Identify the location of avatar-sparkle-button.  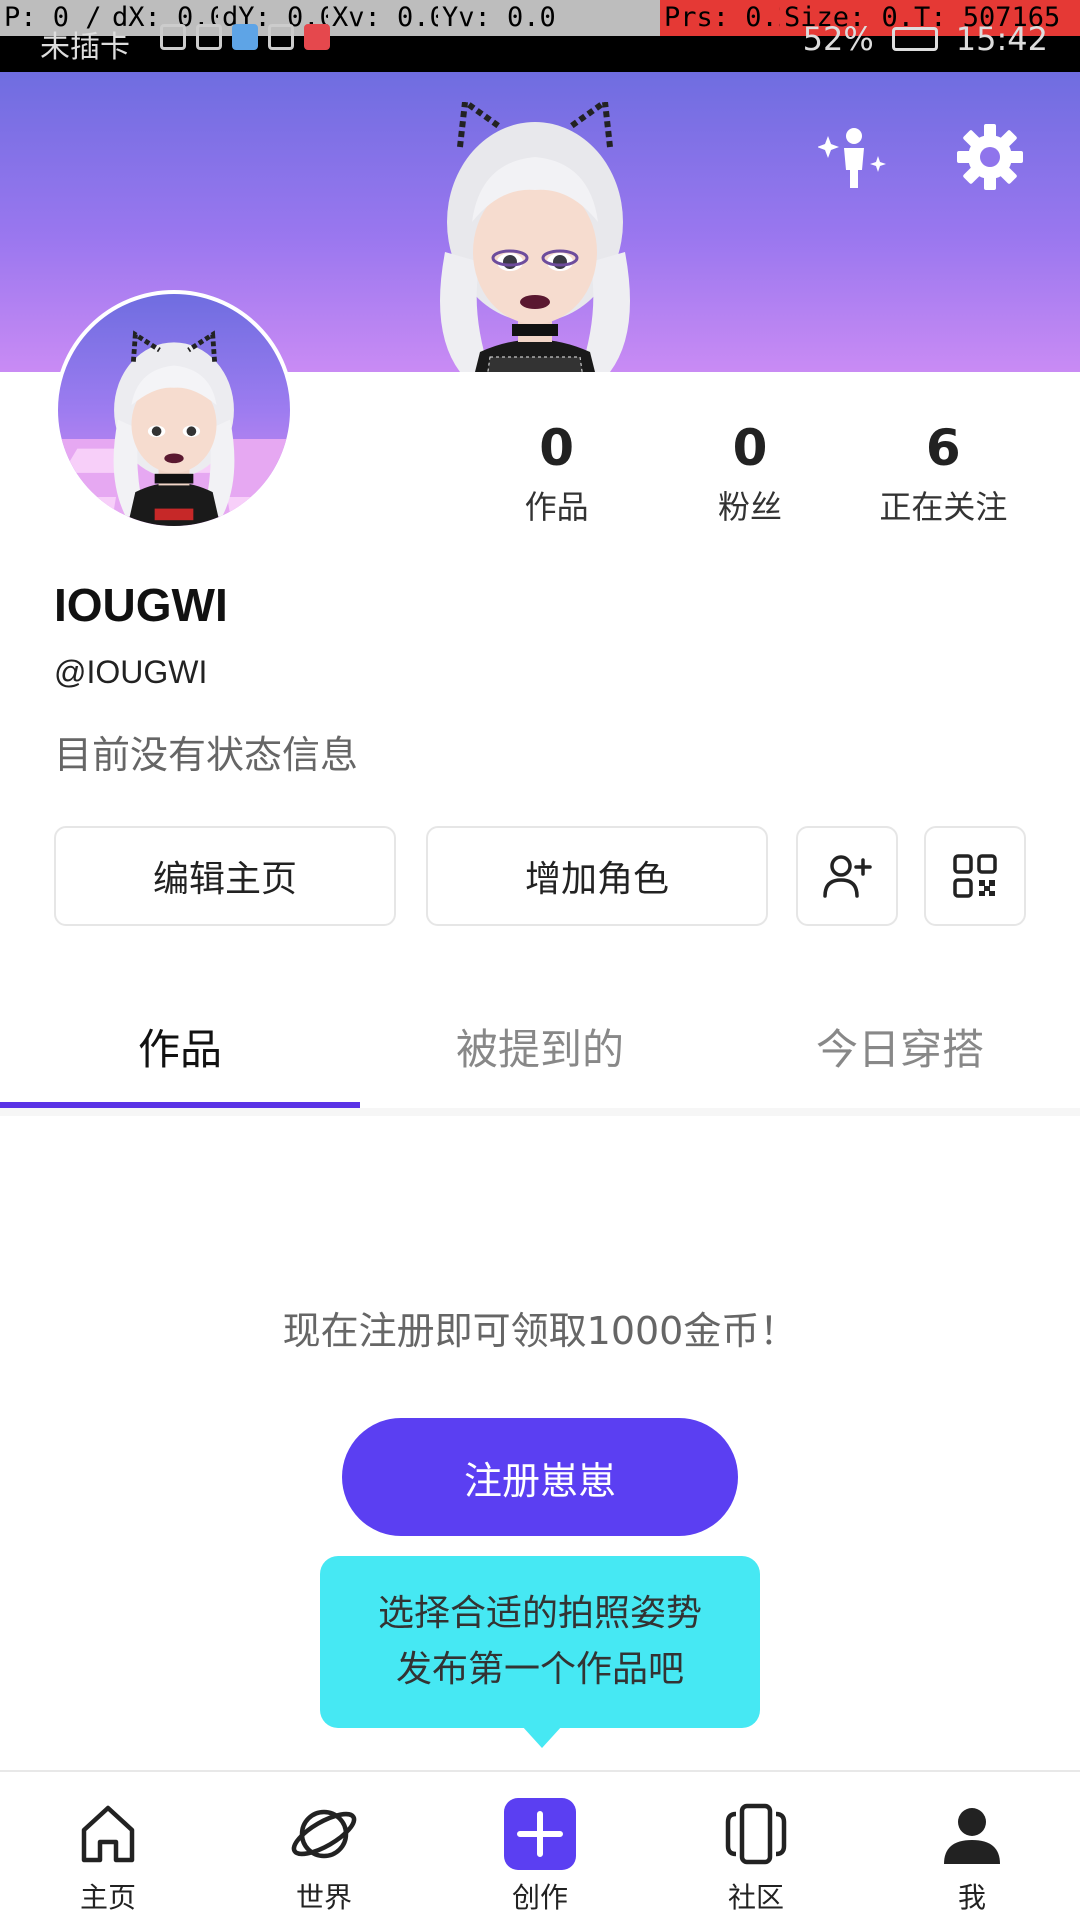
(852, 157).